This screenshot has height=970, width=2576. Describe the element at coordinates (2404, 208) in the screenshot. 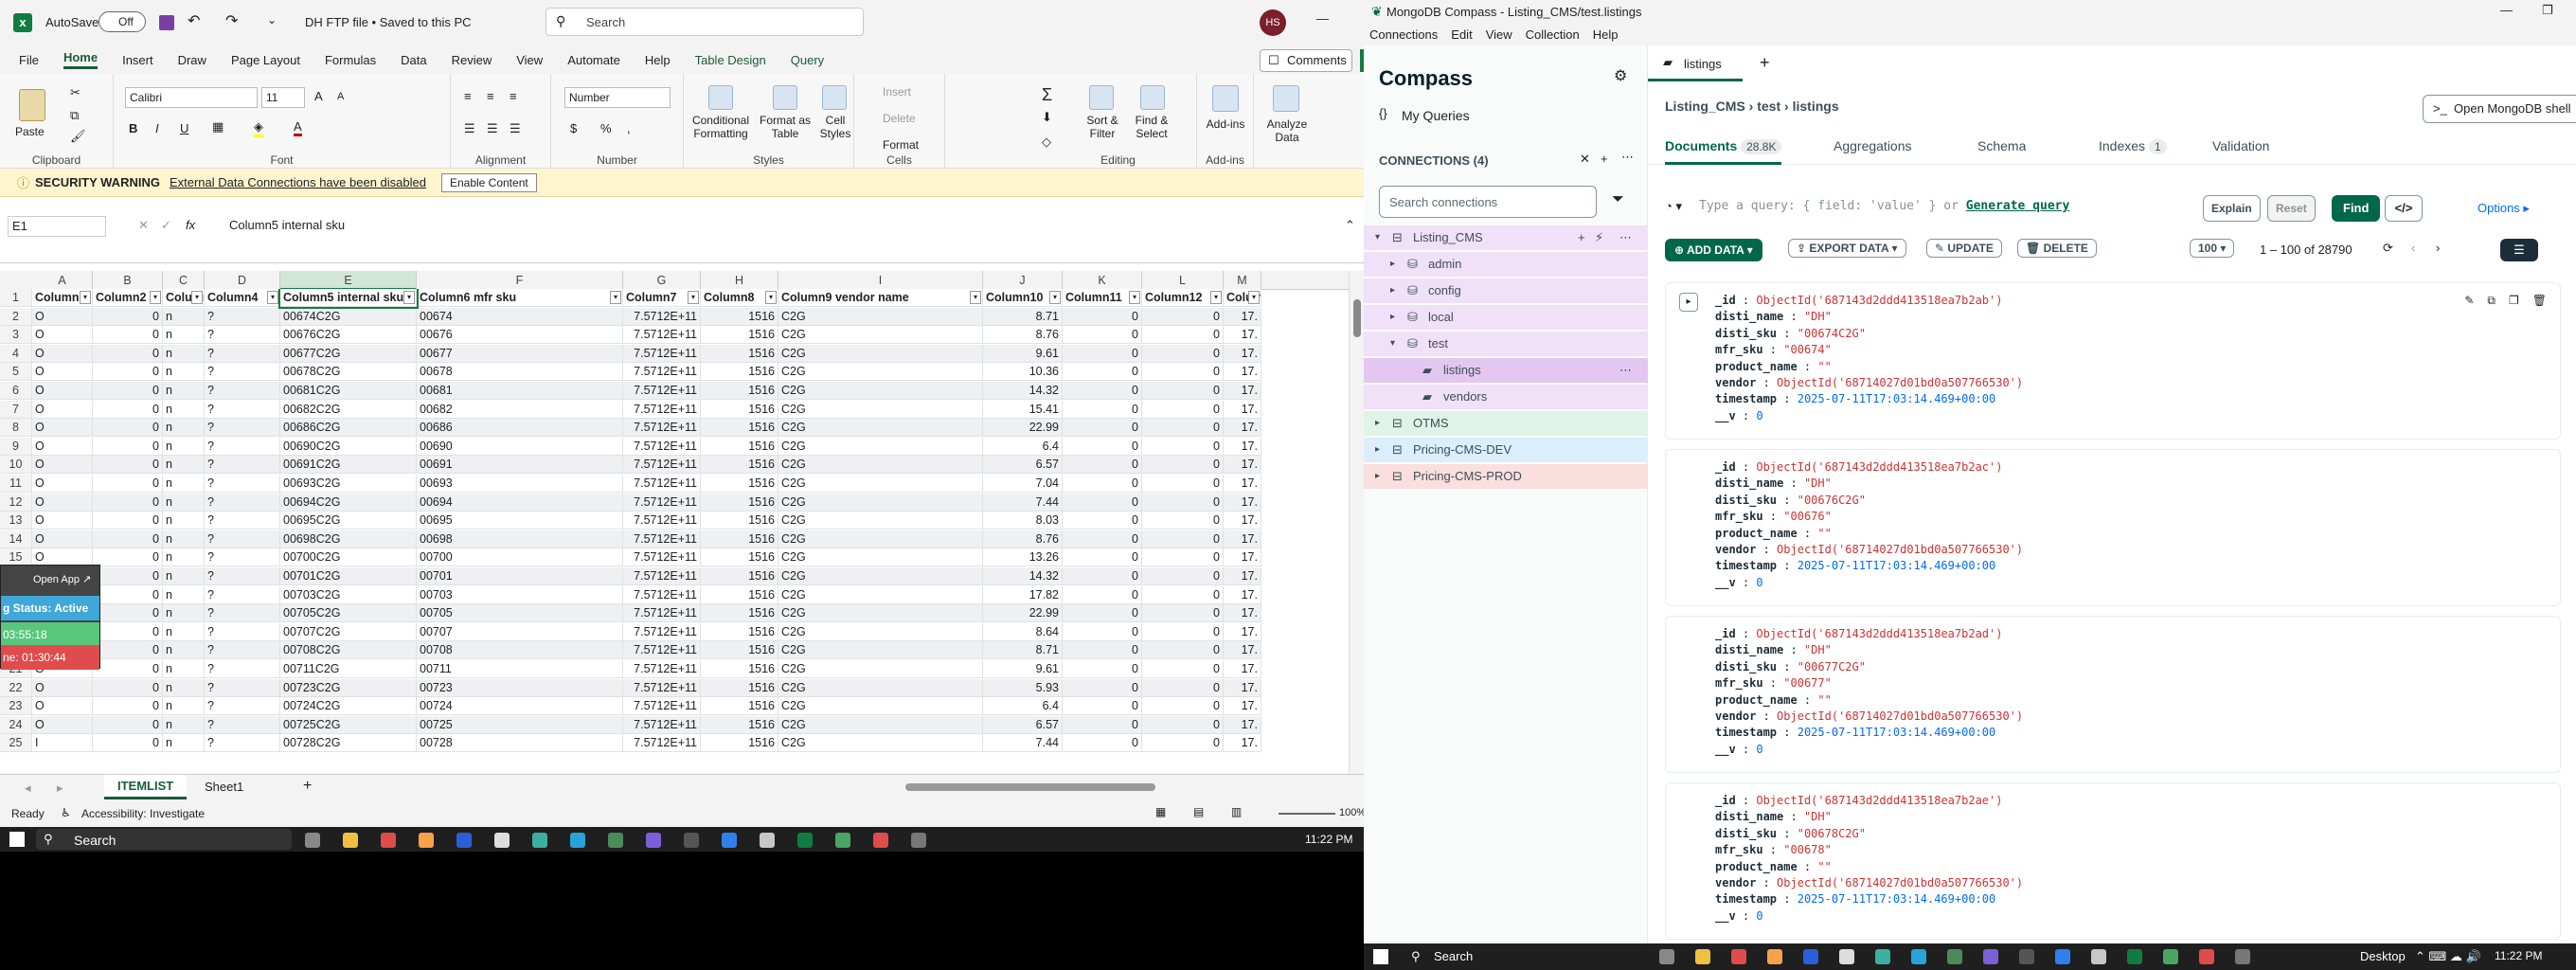

I see `code-toggle-icon: </>` at that location.